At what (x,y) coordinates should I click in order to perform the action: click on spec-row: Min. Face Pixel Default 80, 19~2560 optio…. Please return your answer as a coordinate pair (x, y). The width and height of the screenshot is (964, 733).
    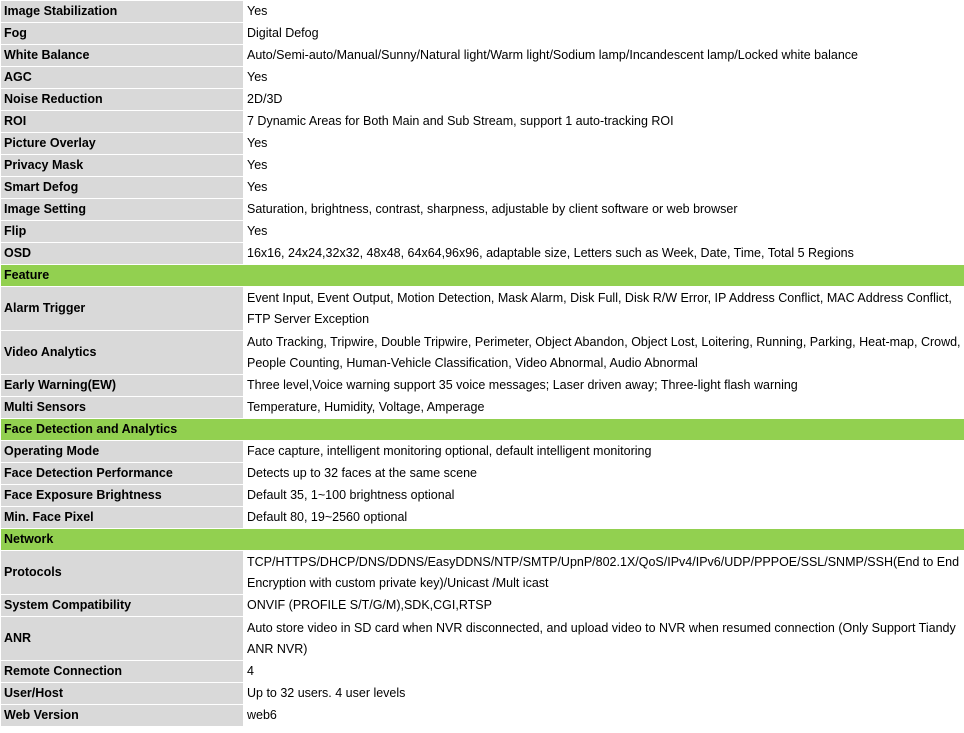
    Looking at the image, I should click on (482, 517).